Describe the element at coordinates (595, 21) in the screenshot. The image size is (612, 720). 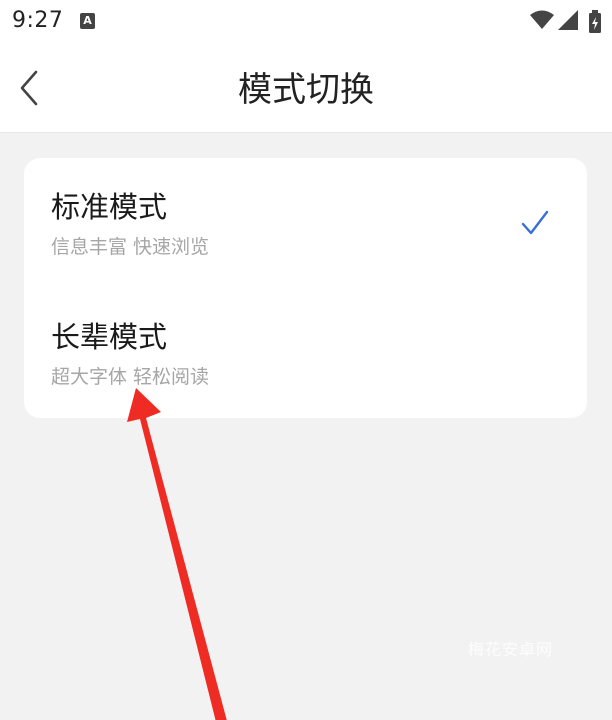
I see `battery-icon` at that location.